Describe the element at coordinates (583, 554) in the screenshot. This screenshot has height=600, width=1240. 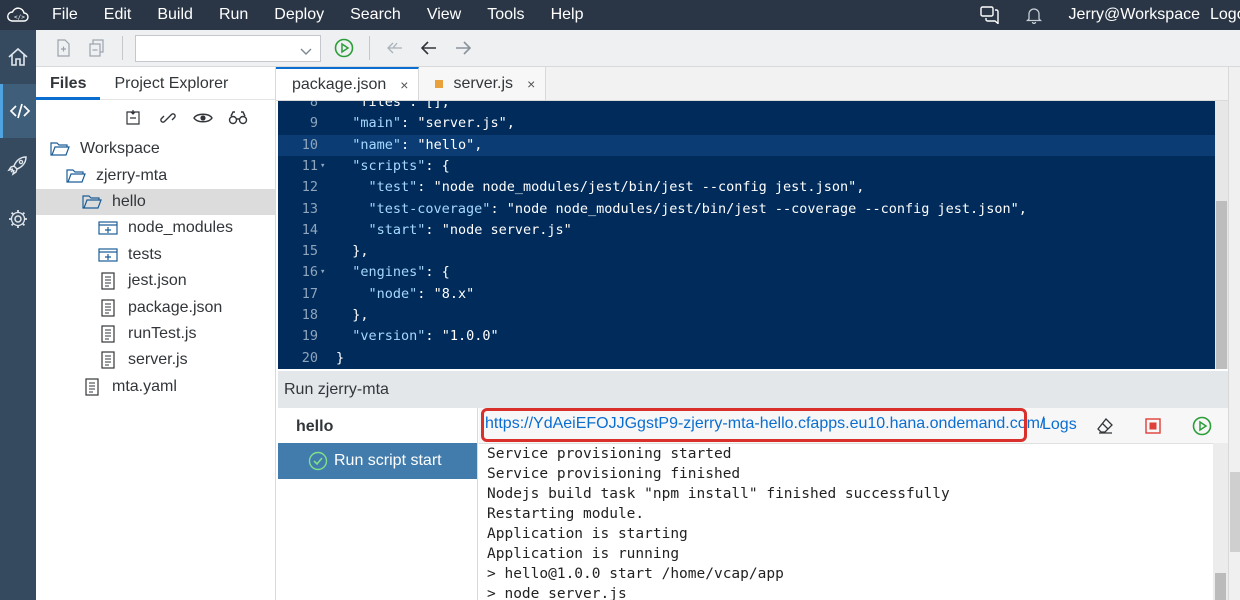
I see `console-line: Application is running` at that location.